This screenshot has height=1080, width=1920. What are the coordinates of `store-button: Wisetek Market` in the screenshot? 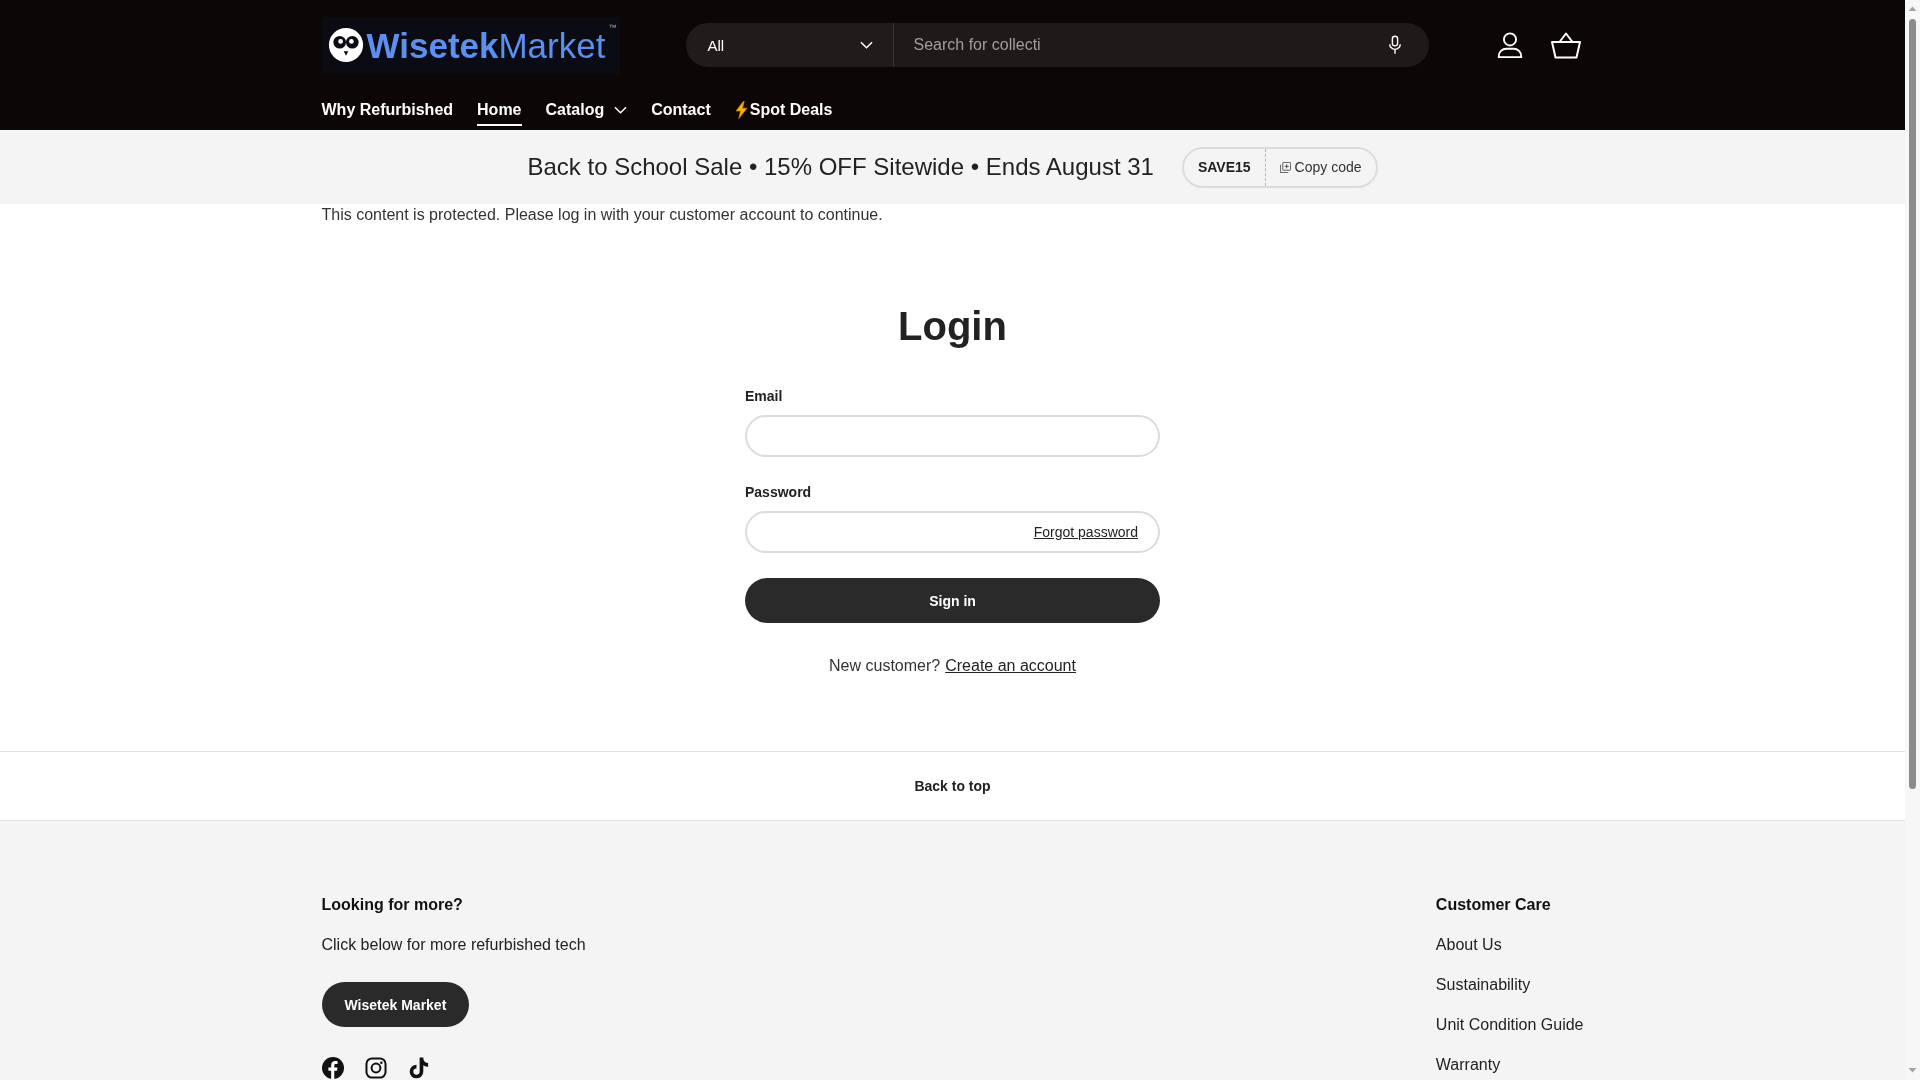 It's located at (395, 1004).